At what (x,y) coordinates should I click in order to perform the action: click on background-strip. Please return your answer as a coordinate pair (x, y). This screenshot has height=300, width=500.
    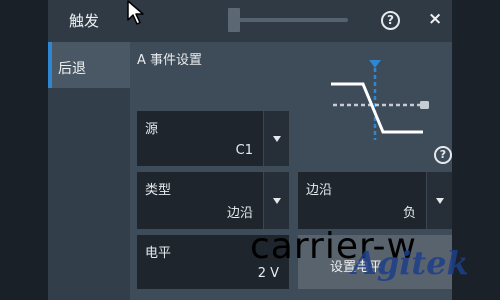
    Looking at the image, I should click on (24, 150).